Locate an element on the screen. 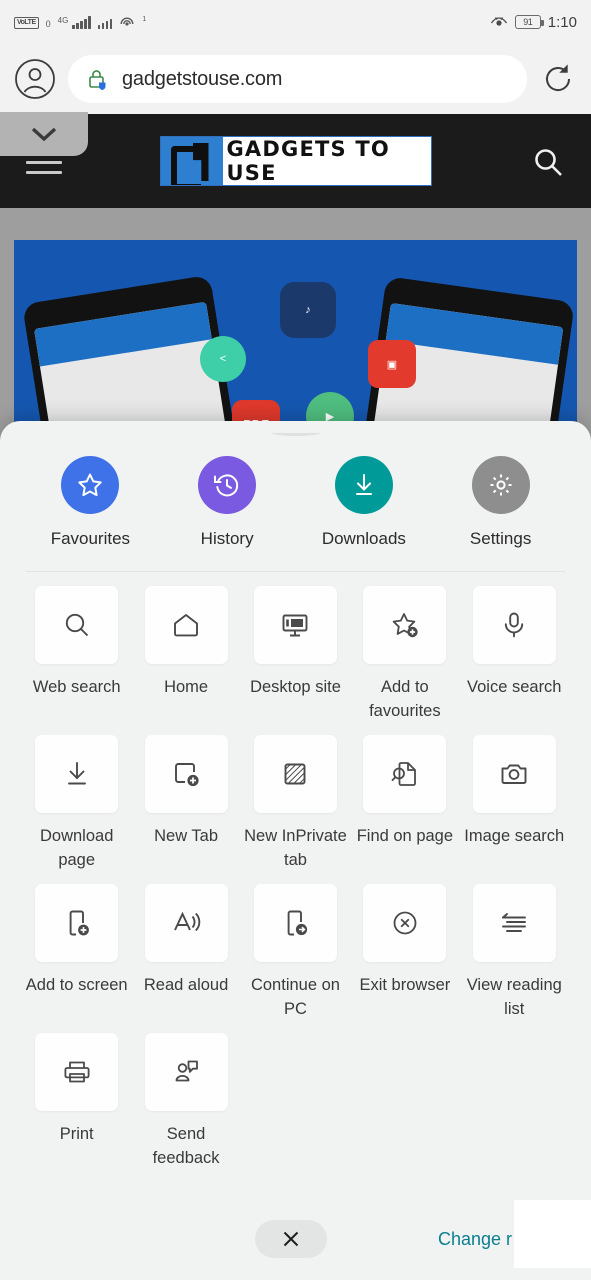  status-bar: VoLTE 0 4G 1 91 1:10 is located at coordinates (295, 22).